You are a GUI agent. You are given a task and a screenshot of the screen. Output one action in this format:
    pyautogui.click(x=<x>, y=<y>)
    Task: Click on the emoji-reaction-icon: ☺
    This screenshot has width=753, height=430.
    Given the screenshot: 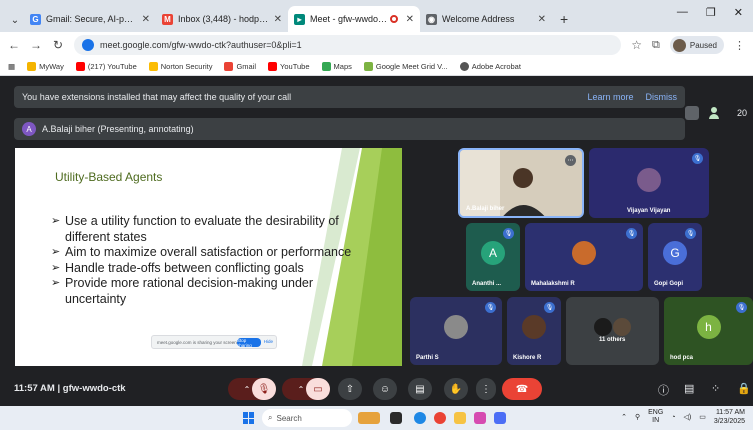 What is the action you would take?
    pyautogui.click(x=385, y=389)
    